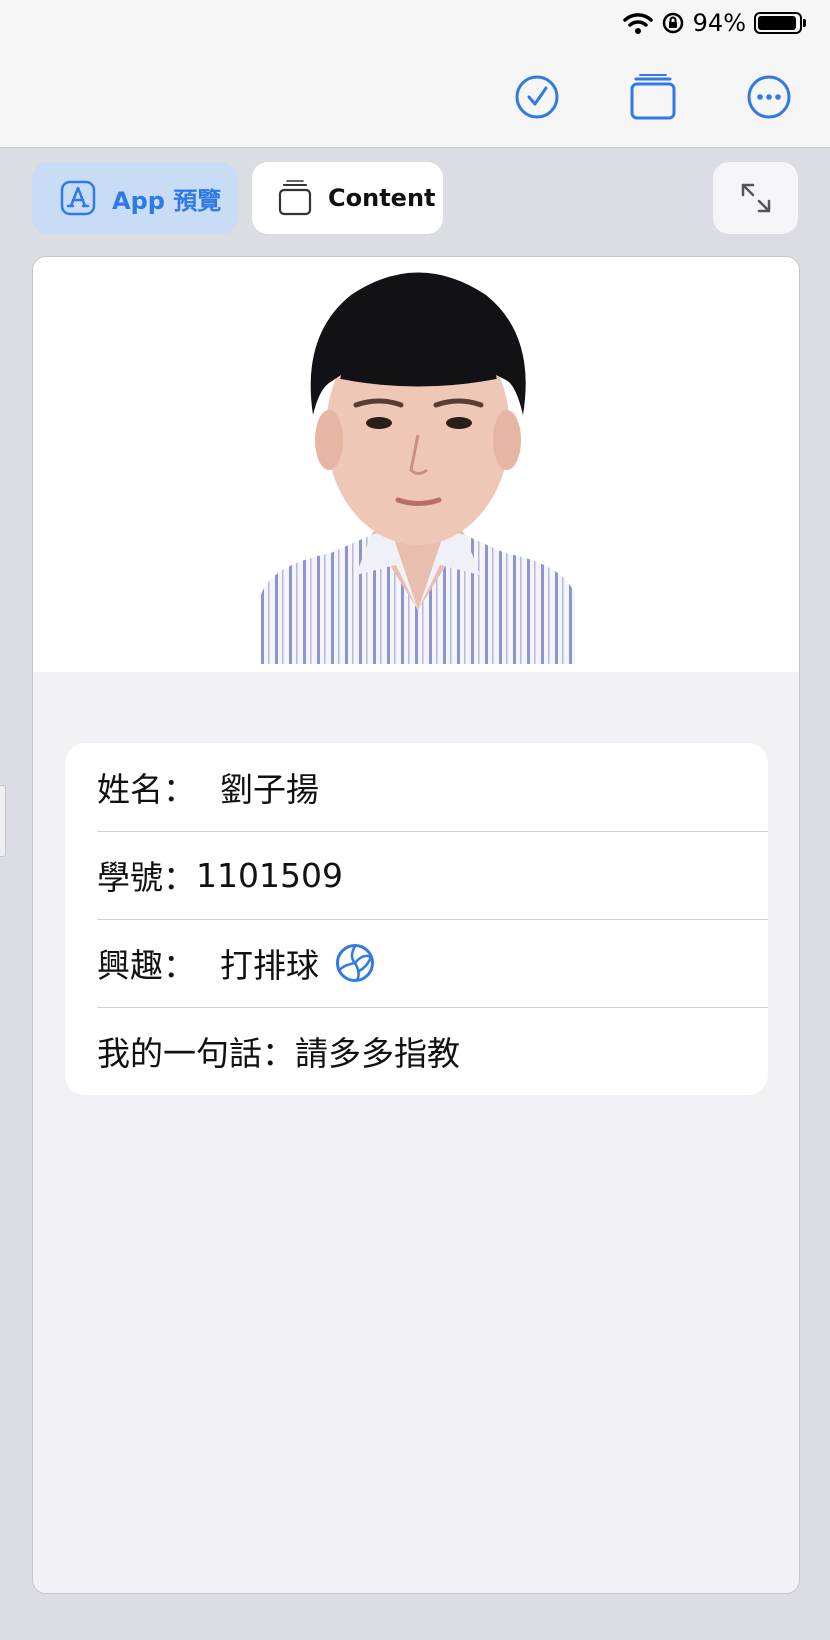 Image resolution: width=830 pixels, height=1640 pixels. Describe the element at coordinates (416, 963) in the screenshot. I see `list-item-hobby: 興趣： 打排球` at that location.